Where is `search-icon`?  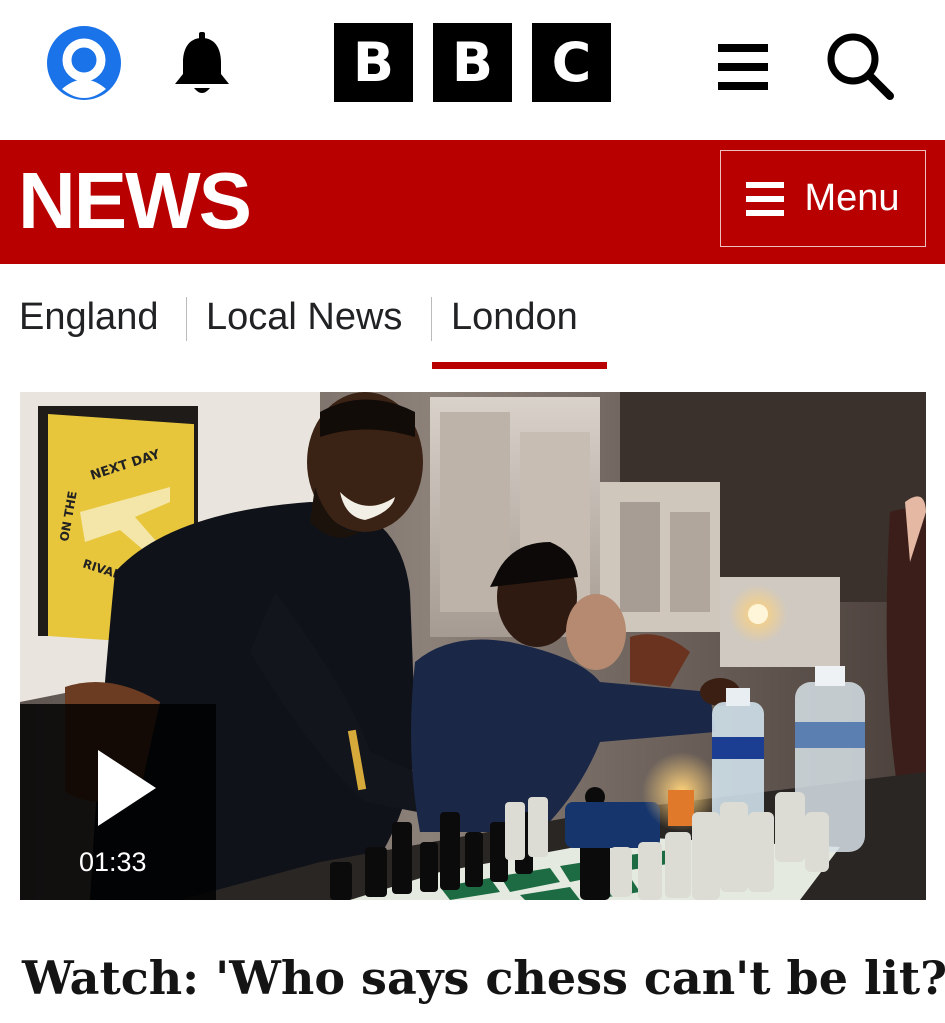
search-icon is located at coordinates (860, 66).